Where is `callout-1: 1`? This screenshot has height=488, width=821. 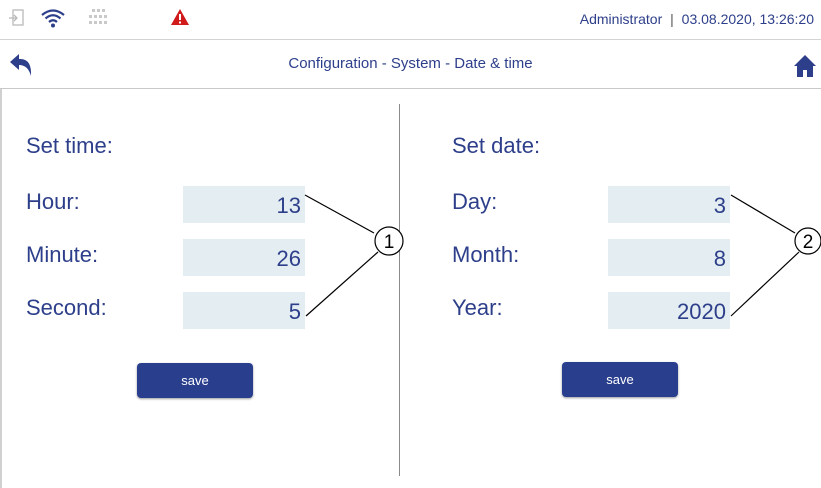 callout-1: 1 is located at coordinates (354, 255).